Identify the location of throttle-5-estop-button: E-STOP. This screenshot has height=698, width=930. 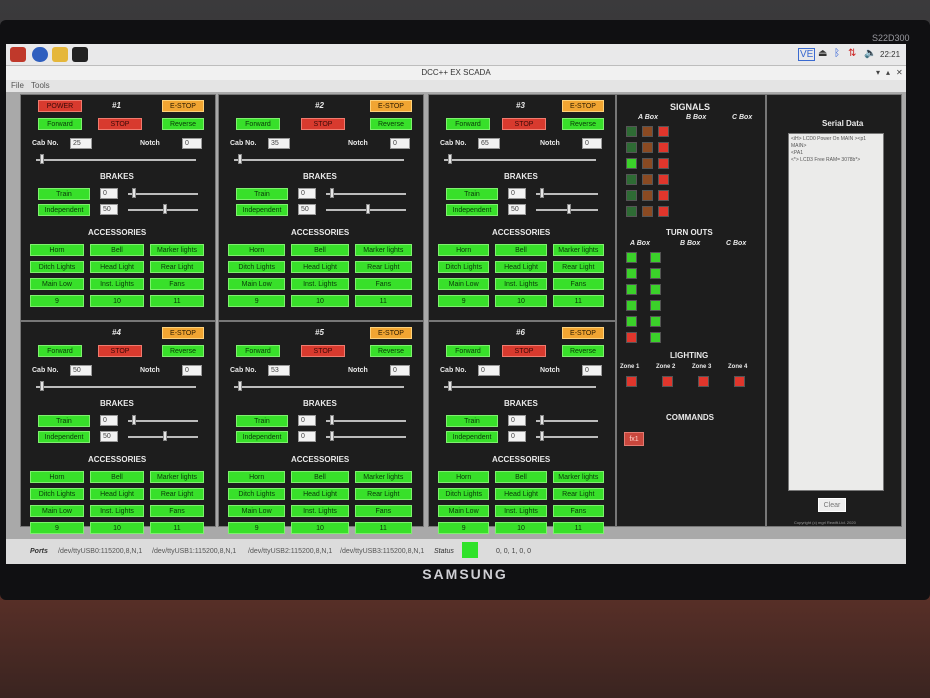
(391, 333).